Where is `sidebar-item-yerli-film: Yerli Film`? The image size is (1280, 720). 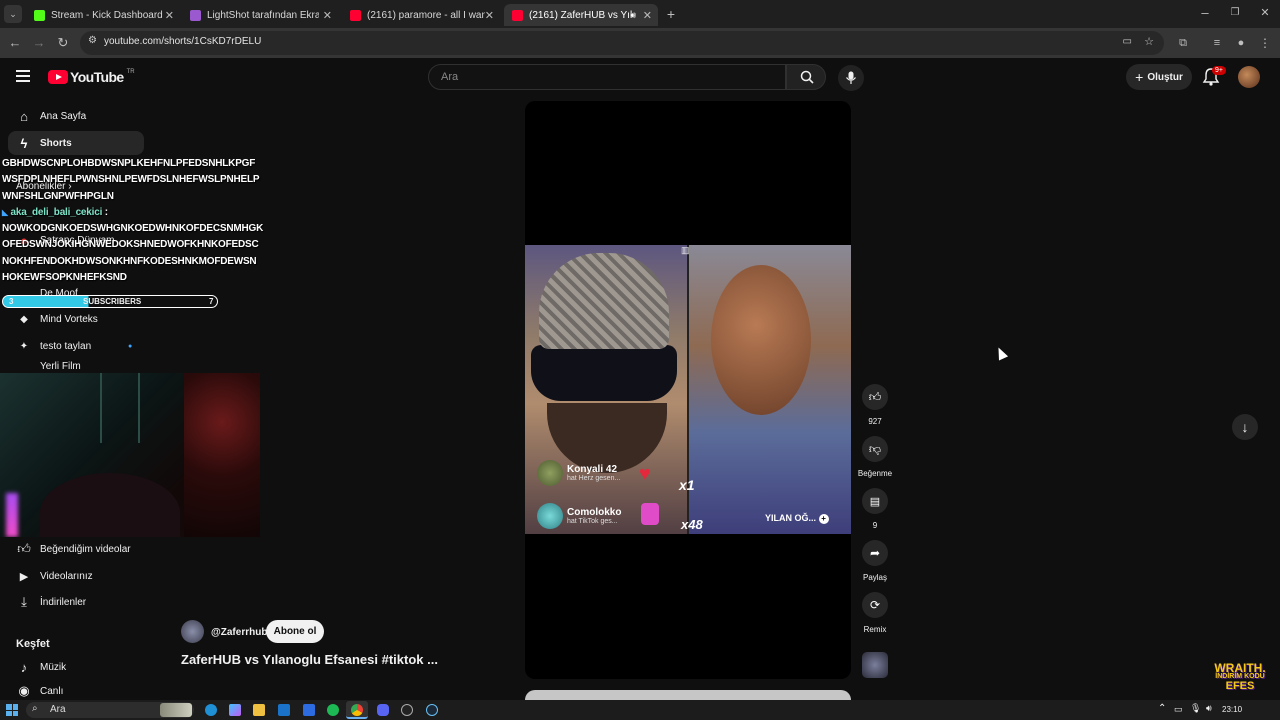 sidebar-item-yerli-film: Yerli Film is located at coordinates (76, 367).